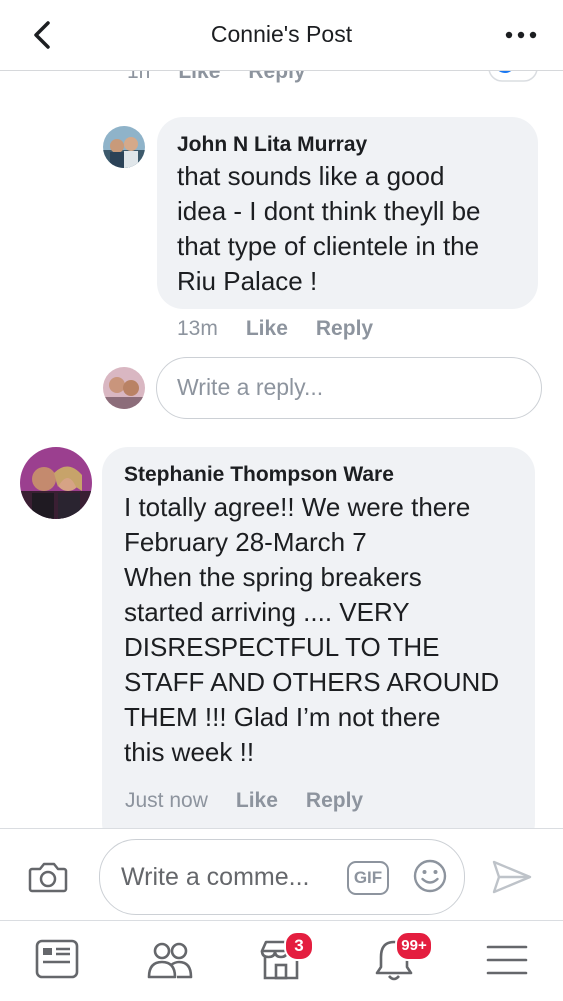 This screenshot has height=1001, width=563. I want to click on tab-friends, so click(170, 960).